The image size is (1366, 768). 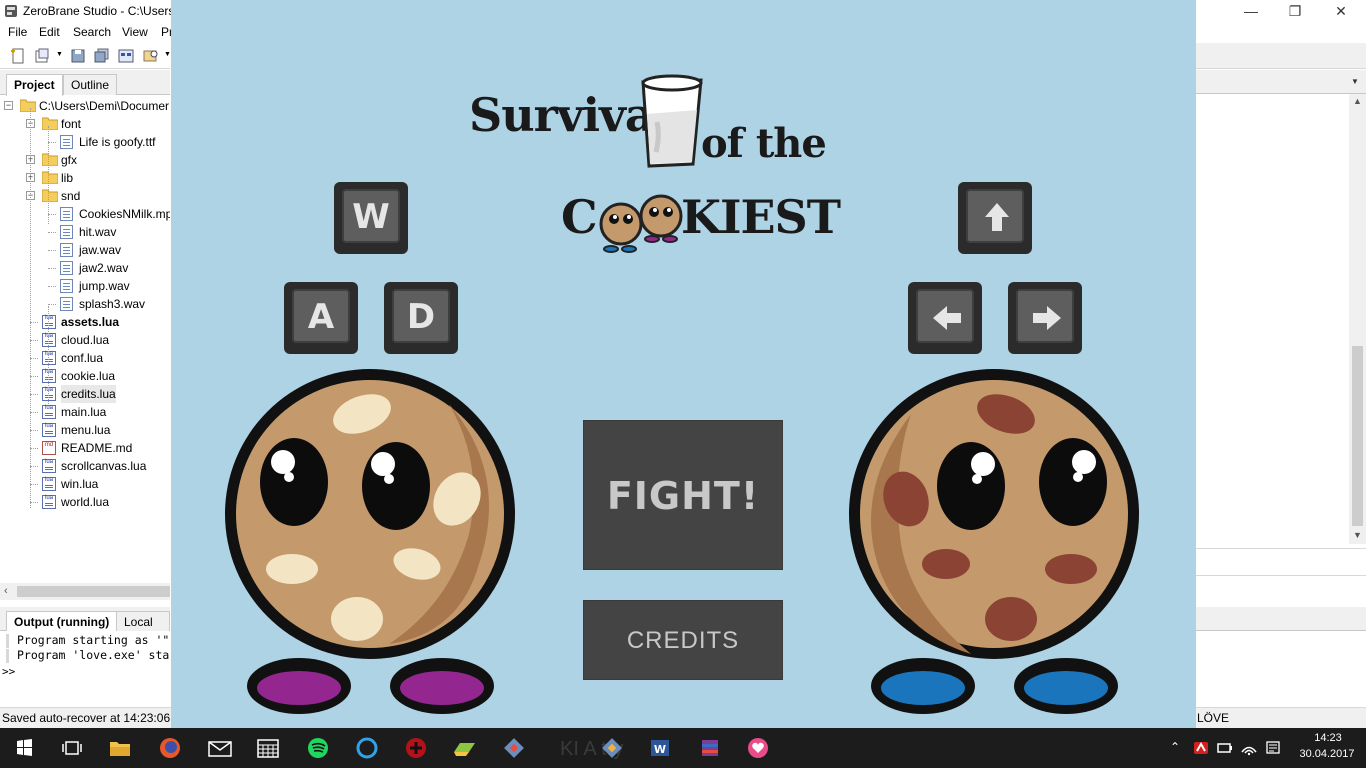 What do you see at coordinates (42, 56) in the screenshot?
I see `open-file-icon` at bounding box center [42, 56].